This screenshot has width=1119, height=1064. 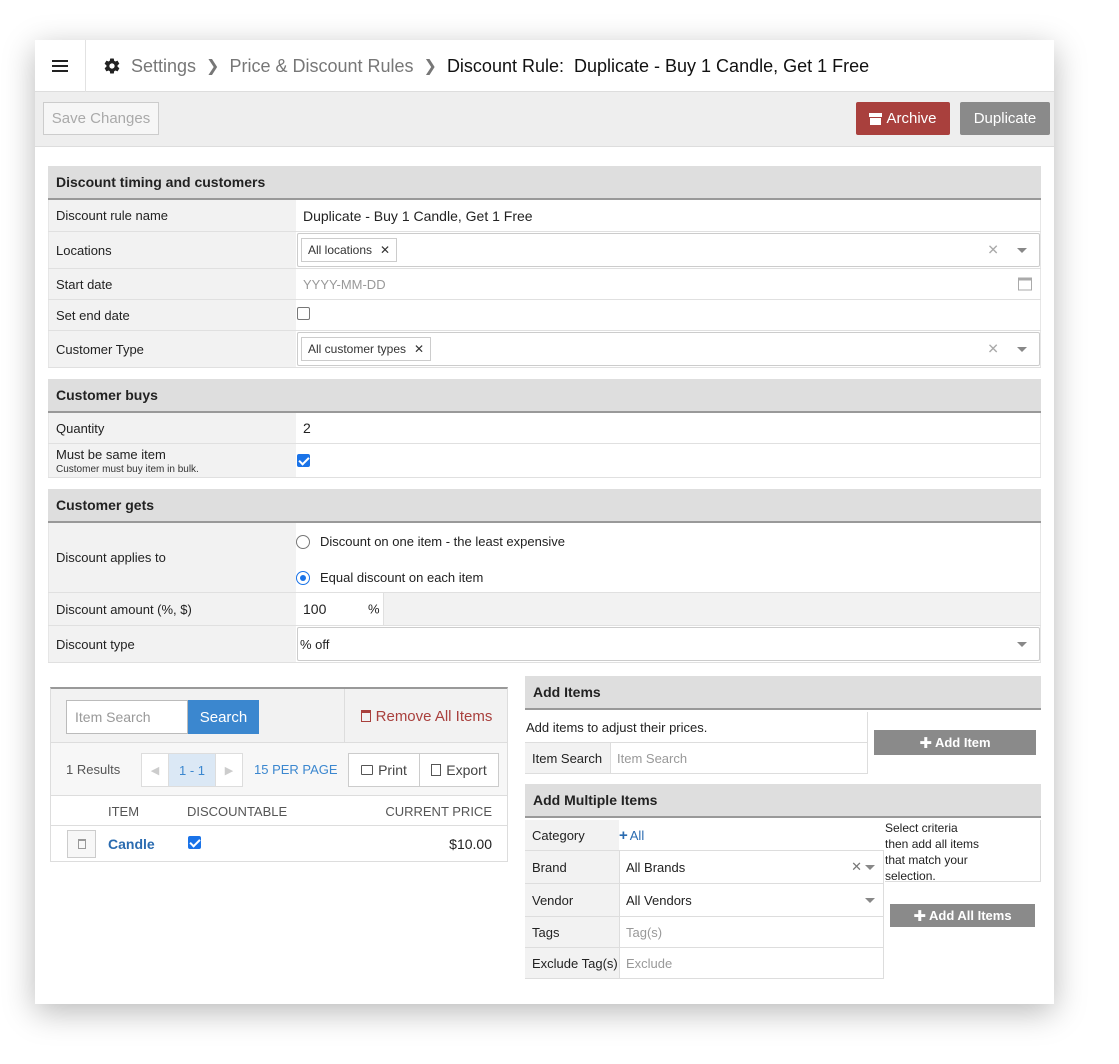 What do you see at coordinates (127, 717) in the screenshot?
I see `item-search-input: Item Search` at bounding box center [127, 717].